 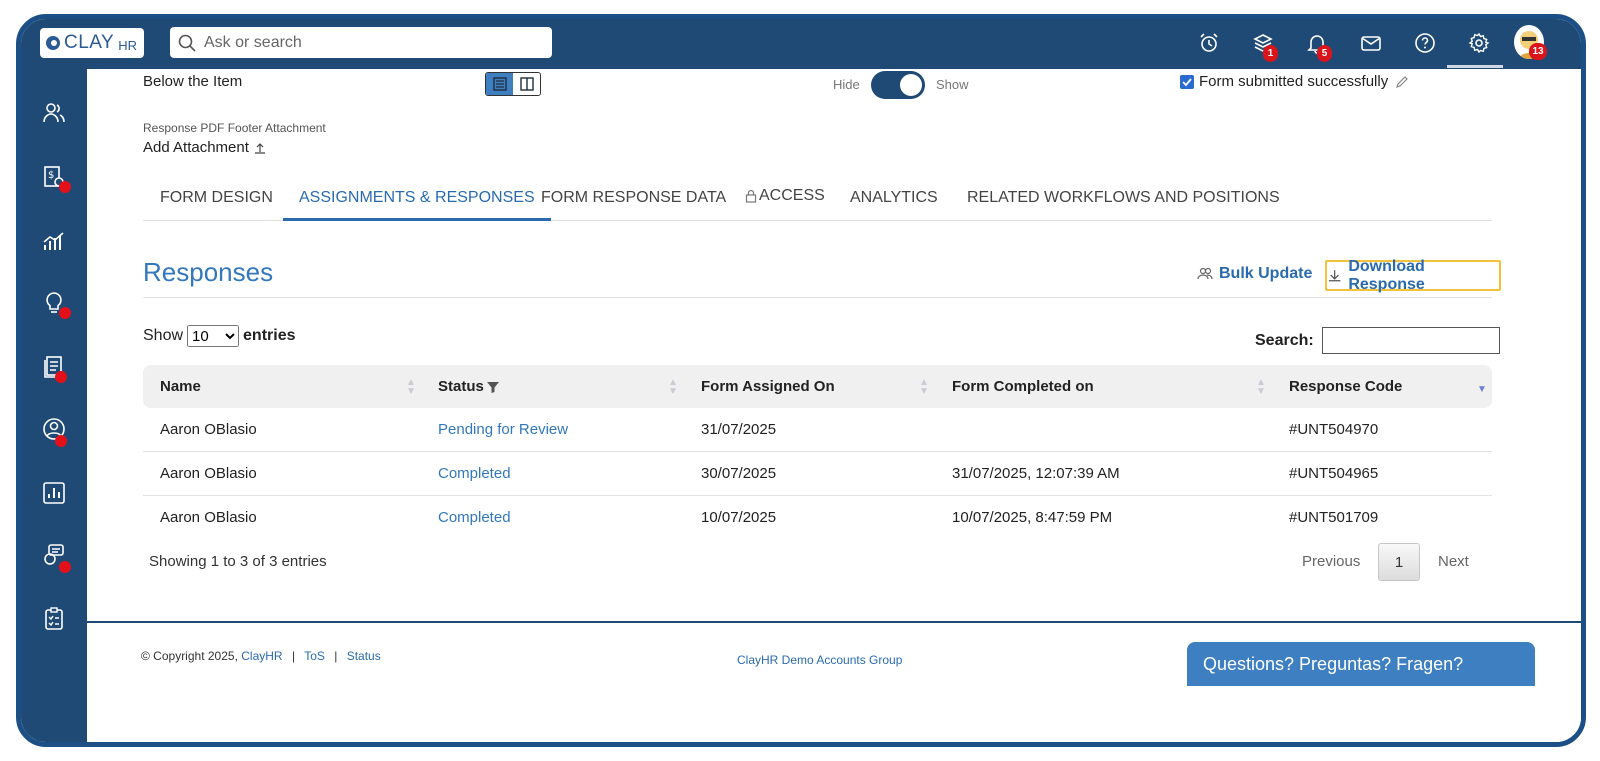 What do you see at coordinates (1399, 562) in the screenshot?
I see `page-1-button: 1` at bounding box center [1399, 562].